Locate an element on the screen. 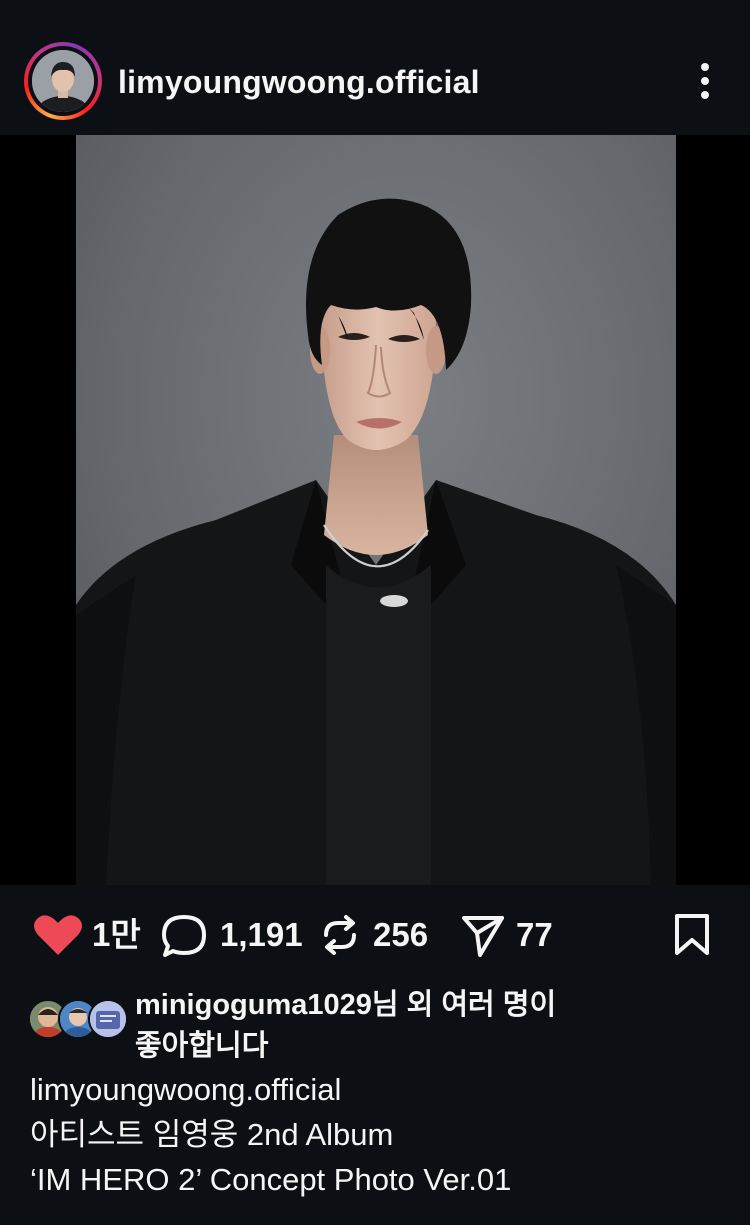  likes-summary: minigoguma1029님 외 여러 명이 좋아합니다 is located at coordinates (378, 1025).